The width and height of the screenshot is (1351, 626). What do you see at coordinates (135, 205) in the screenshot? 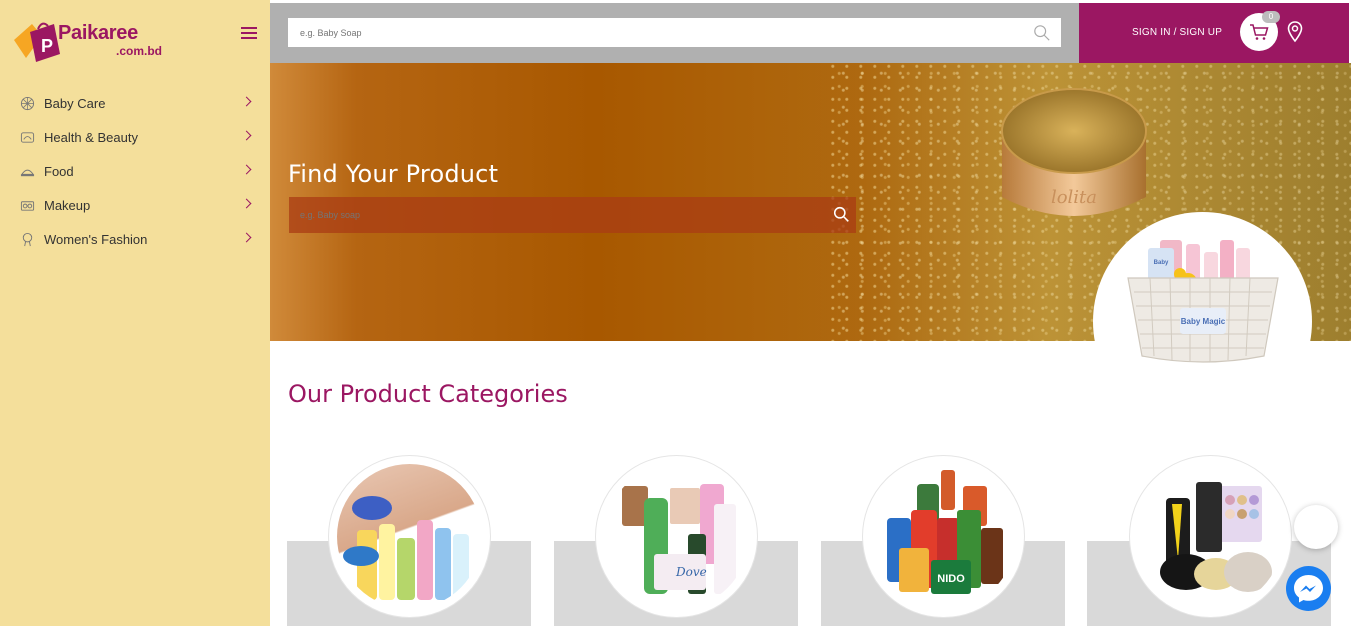
I see `sidebar-item-makeup: Makeup` at bounding box center [135, 205].